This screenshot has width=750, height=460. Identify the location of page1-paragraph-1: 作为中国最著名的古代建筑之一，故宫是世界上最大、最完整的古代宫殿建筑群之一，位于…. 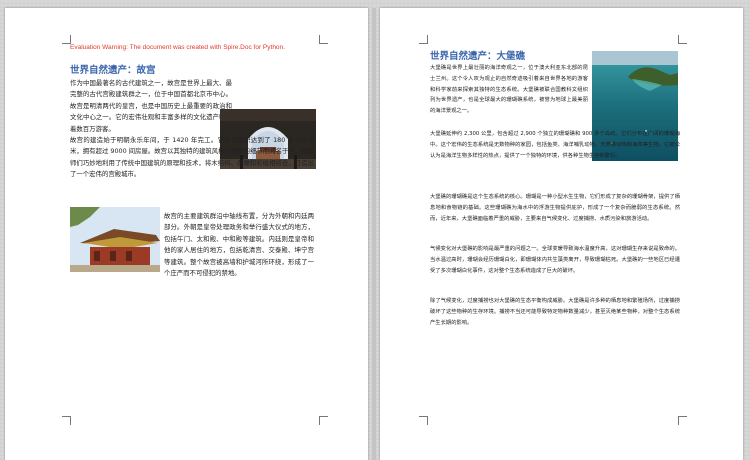
(151, 106).